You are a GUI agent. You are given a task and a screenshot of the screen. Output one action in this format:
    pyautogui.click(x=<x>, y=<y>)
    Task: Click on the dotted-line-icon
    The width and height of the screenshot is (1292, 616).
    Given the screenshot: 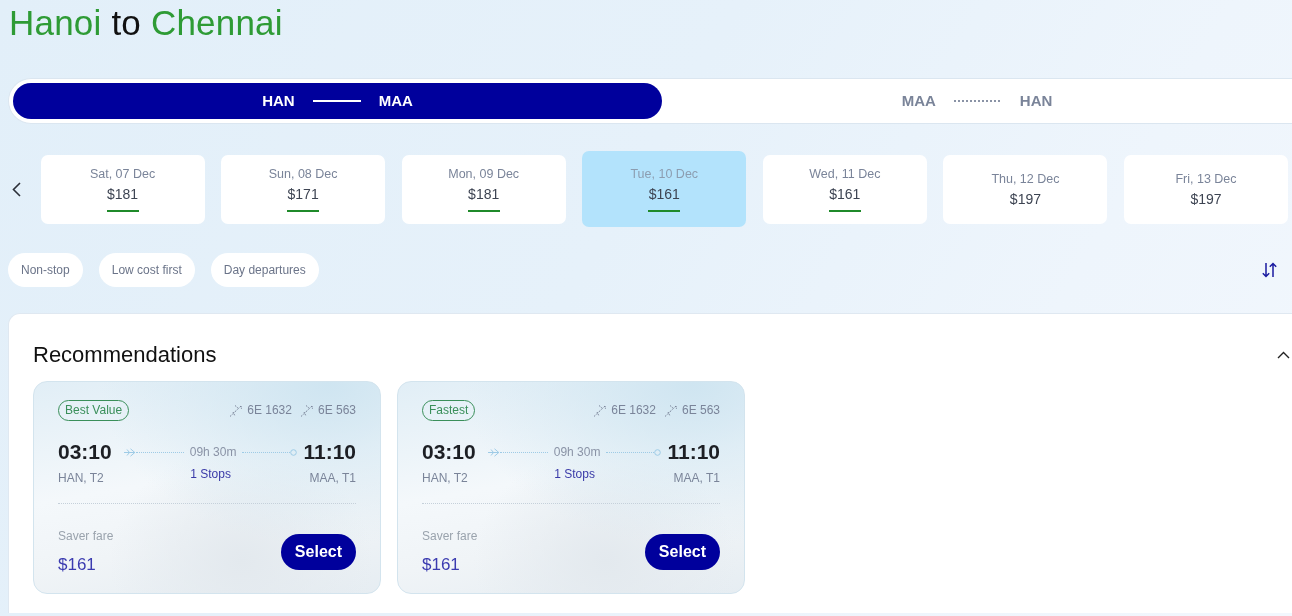 What is the action you would take?
    pyautogui.click(x=977, y=101)
    